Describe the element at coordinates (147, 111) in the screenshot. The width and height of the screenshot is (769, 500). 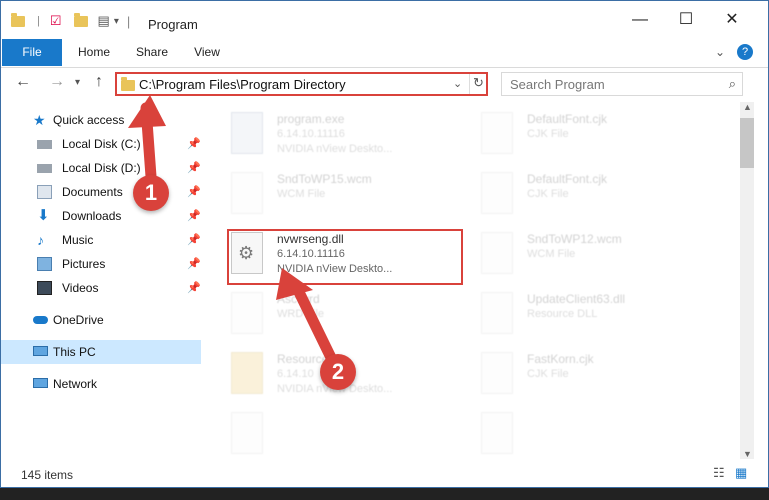
I see `arrow-1-head` at that location.